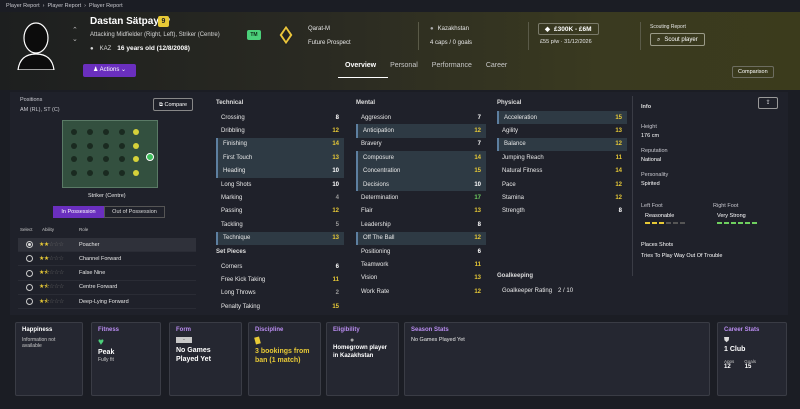  I want to click on role-row: ★★☆☆☆ Poacher, so click(107, 245).